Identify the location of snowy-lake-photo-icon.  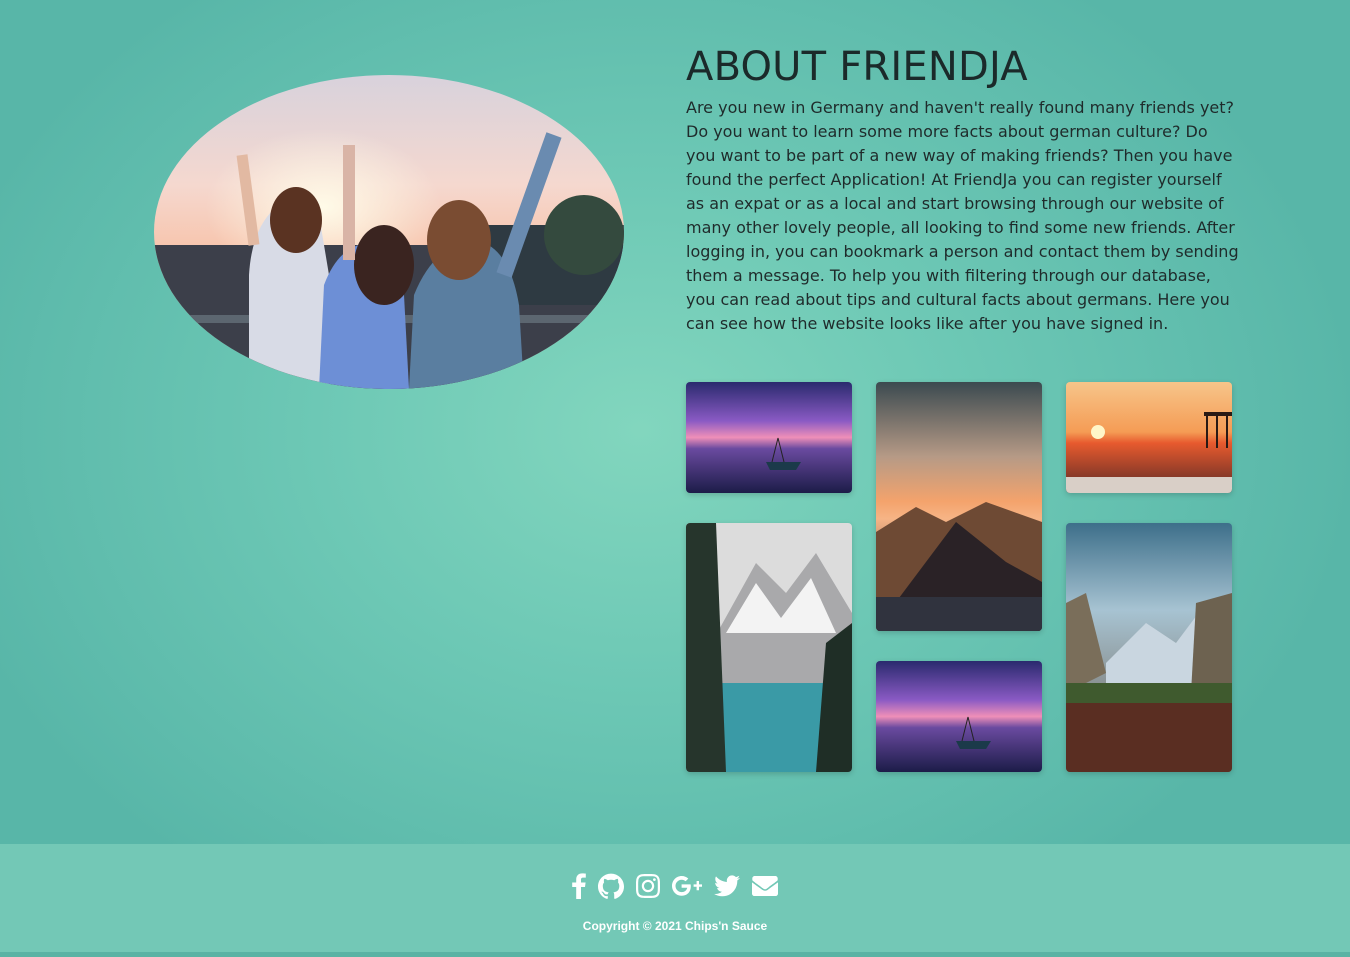
(769, 647).